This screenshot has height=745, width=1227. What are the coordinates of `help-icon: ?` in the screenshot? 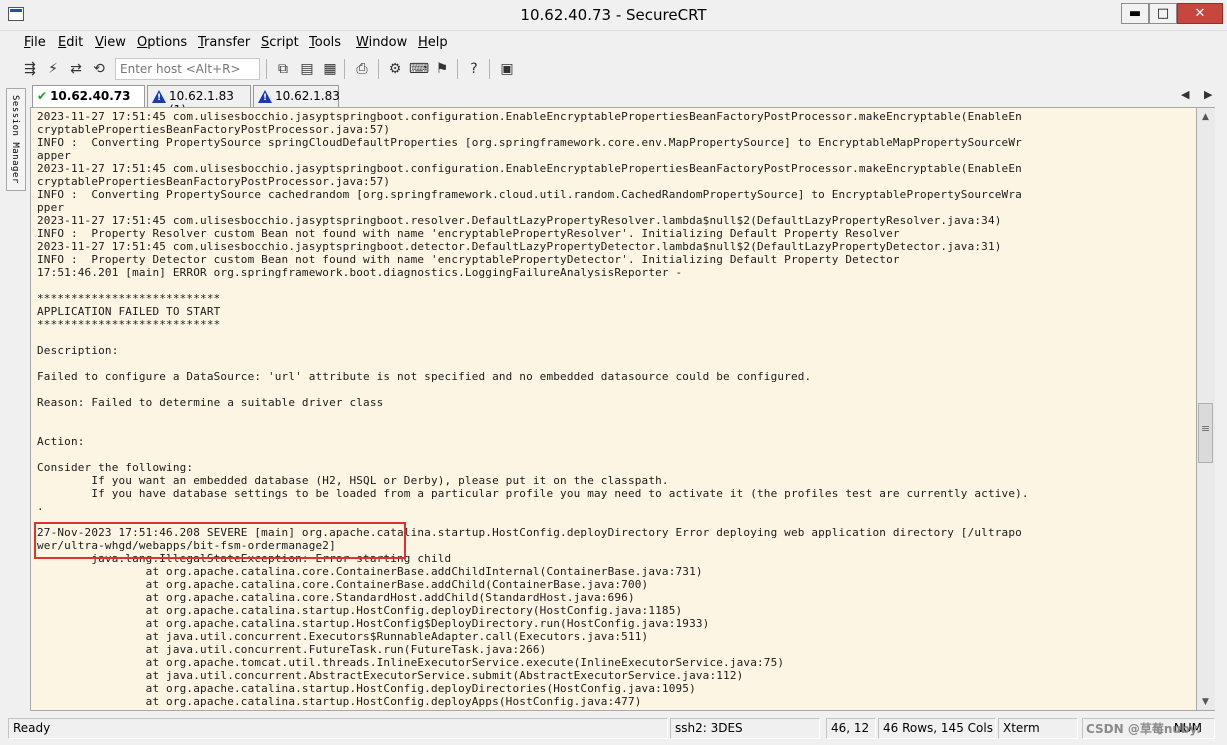 It's located at (474, 69).